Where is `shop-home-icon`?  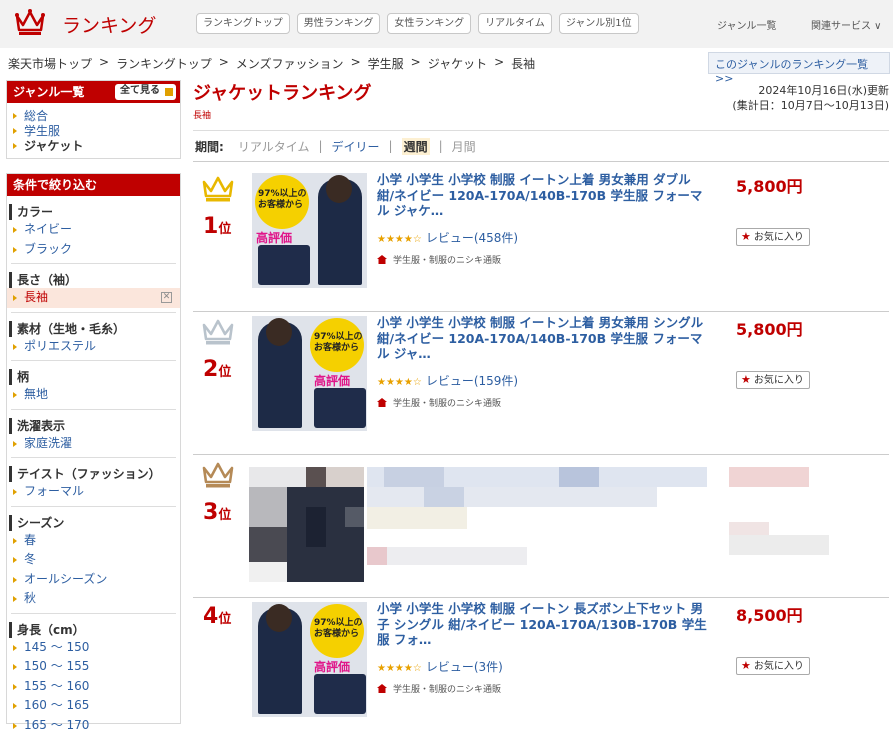 shop-home-icon is located at coordinates (382, 402).